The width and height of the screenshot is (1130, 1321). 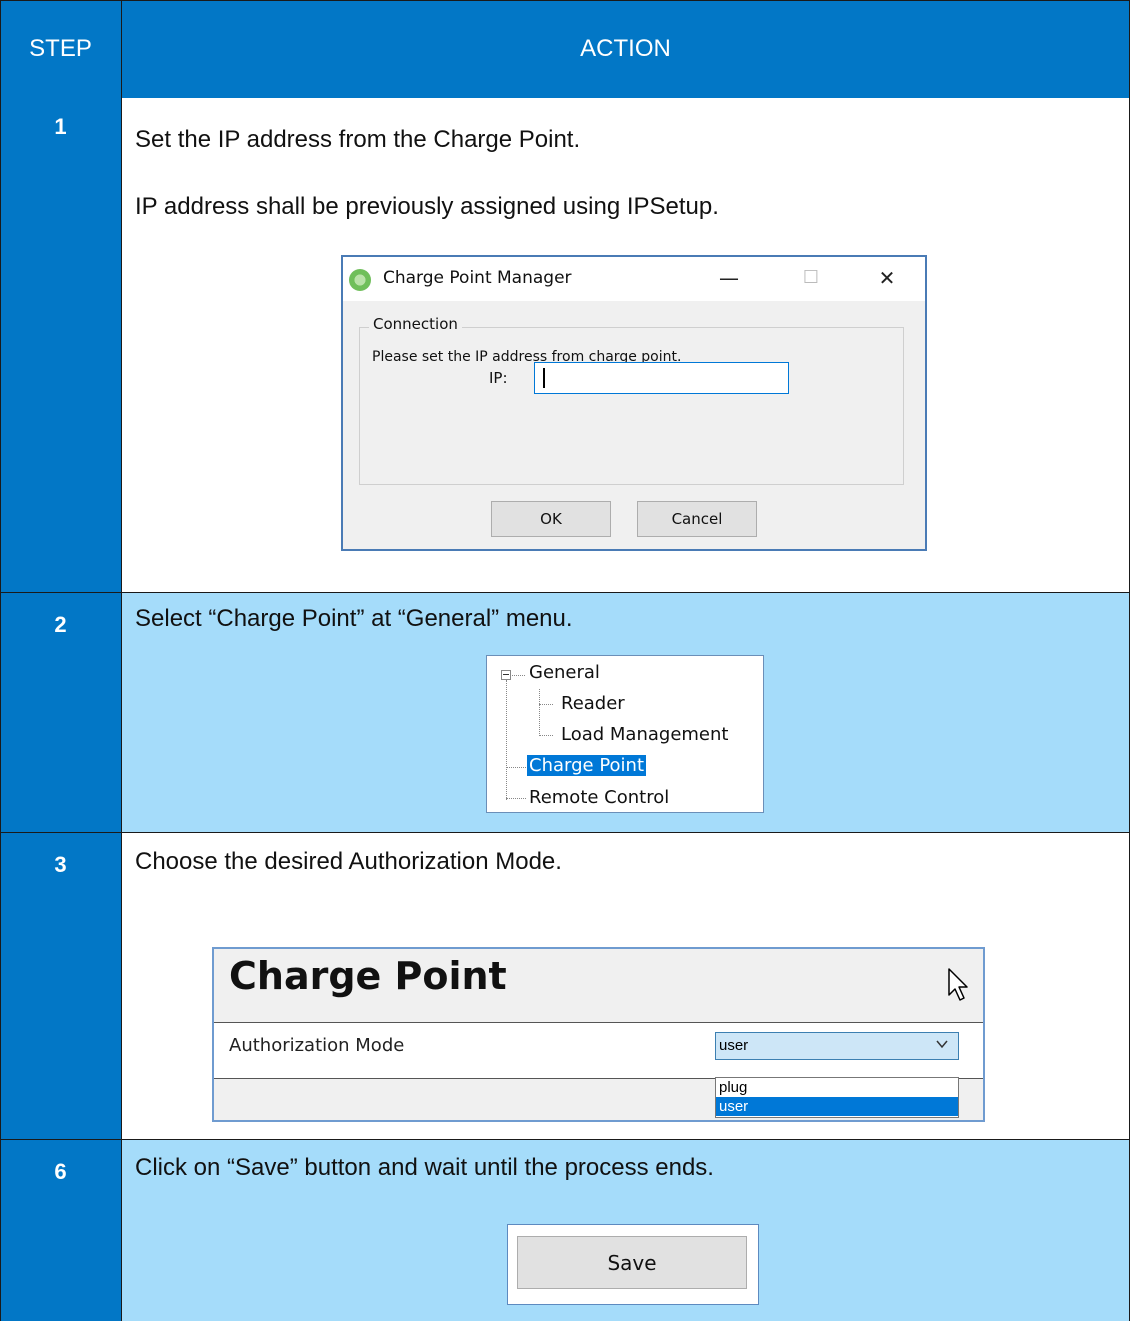 What do you see at coordinates (587, 765) in the screenshot?
I see `tree-item-charge-point: Charge Point` at bounding box center [587, 765].